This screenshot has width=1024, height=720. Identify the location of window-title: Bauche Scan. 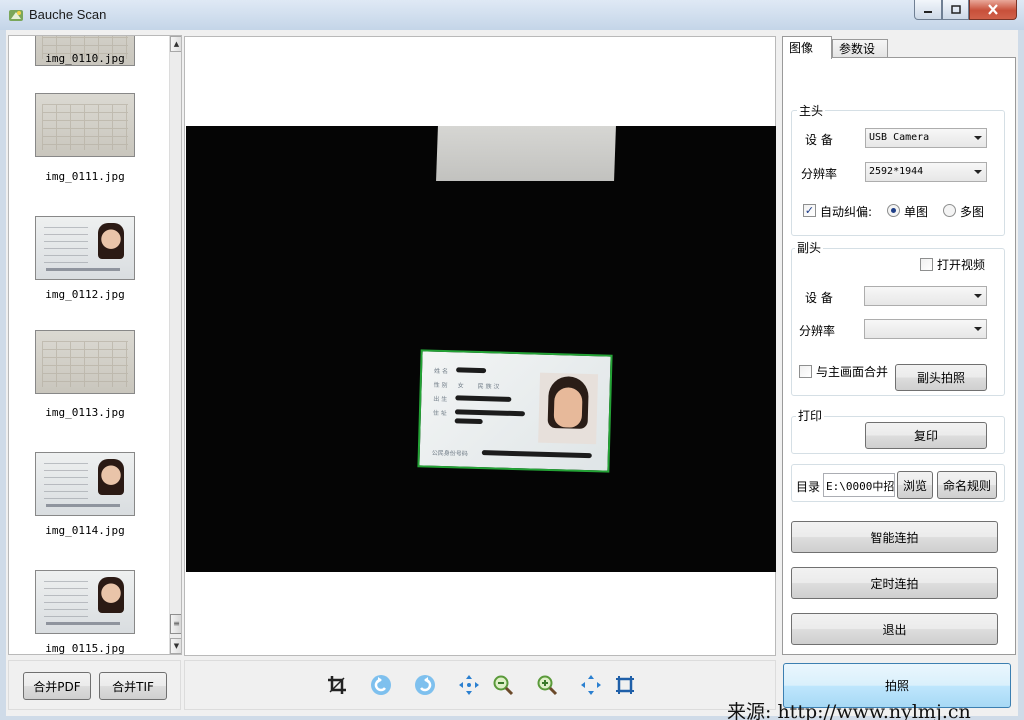
(68, 14).